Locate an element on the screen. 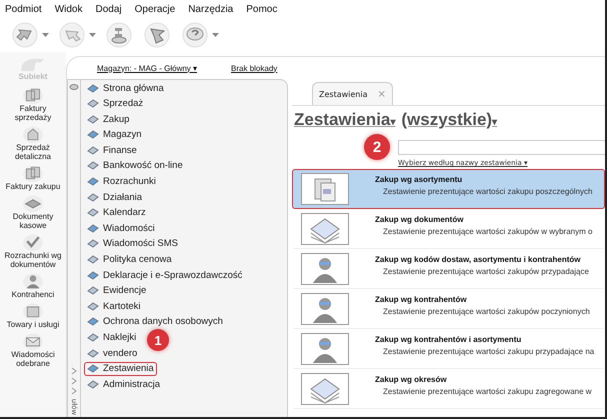  box-icon is located at coordinates (33, 311).